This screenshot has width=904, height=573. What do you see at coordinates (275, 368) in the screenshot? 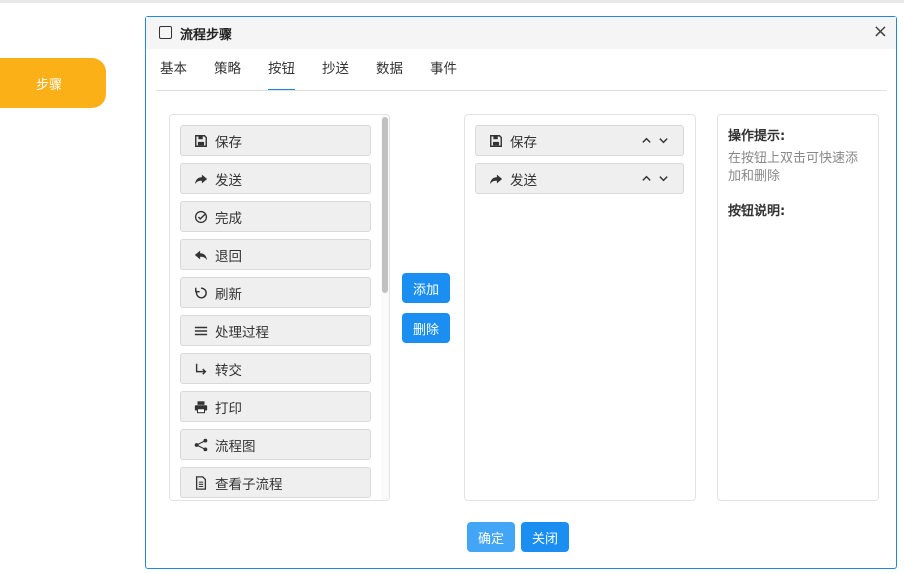
I see `available-item-transfer: 转交` at bounding box center [275, 368].